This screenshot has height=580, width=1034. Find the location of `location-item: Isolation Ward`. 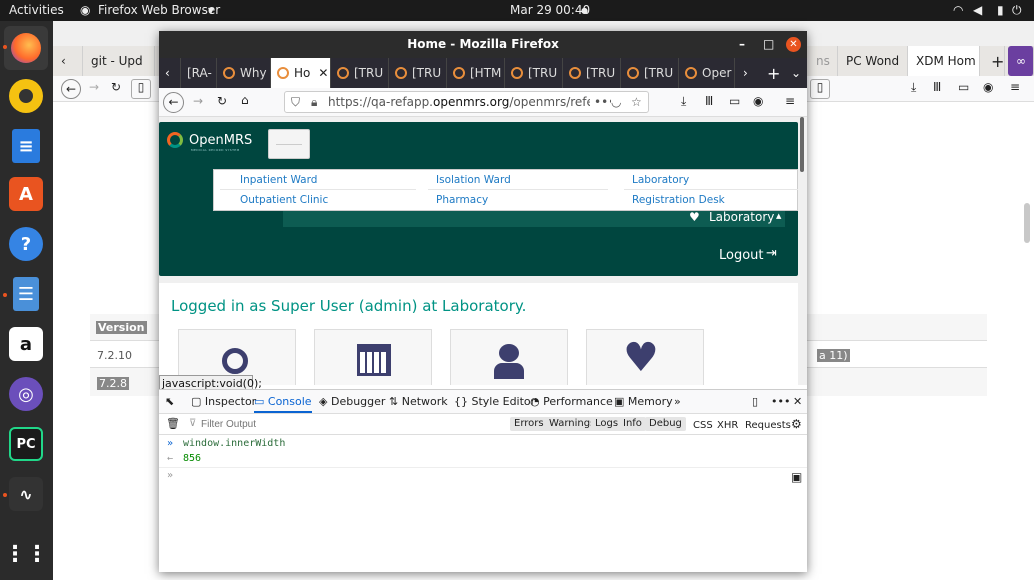

location-item: Isolation Ward is located at coordinates (473, 180).